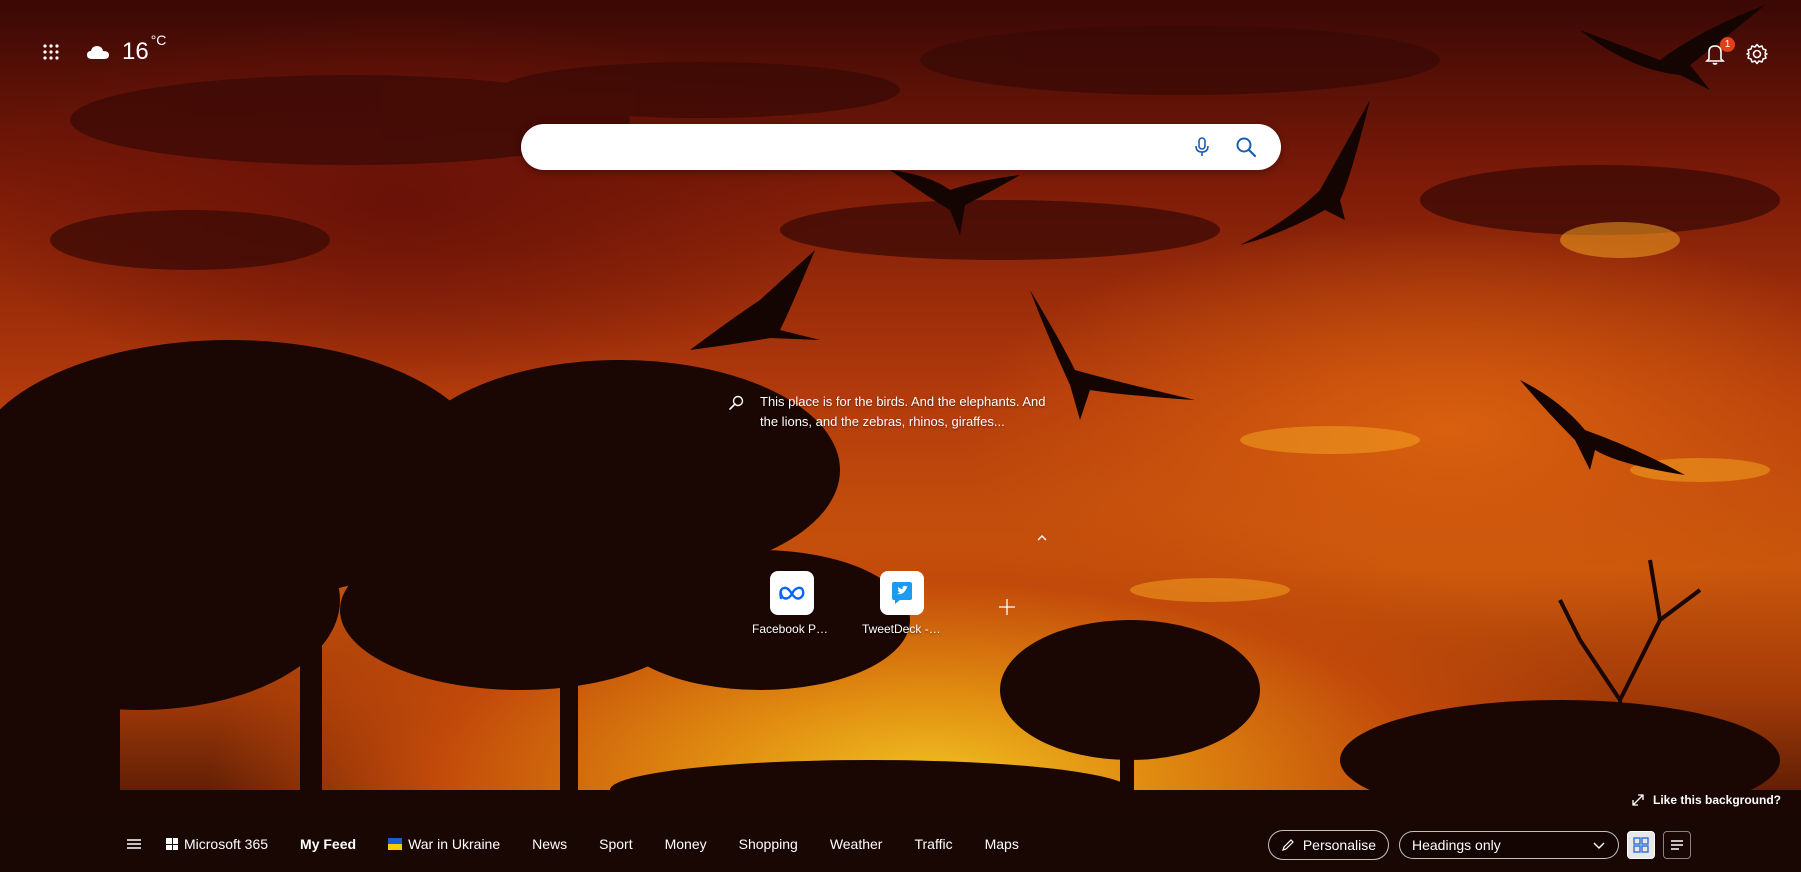 Image resolution: width=1801 pixels, height=872 pixels. What do you see at coordinates (51, 52) in the screenshot?
I see `apps-grid-icon` at bounding box center [51, 52].